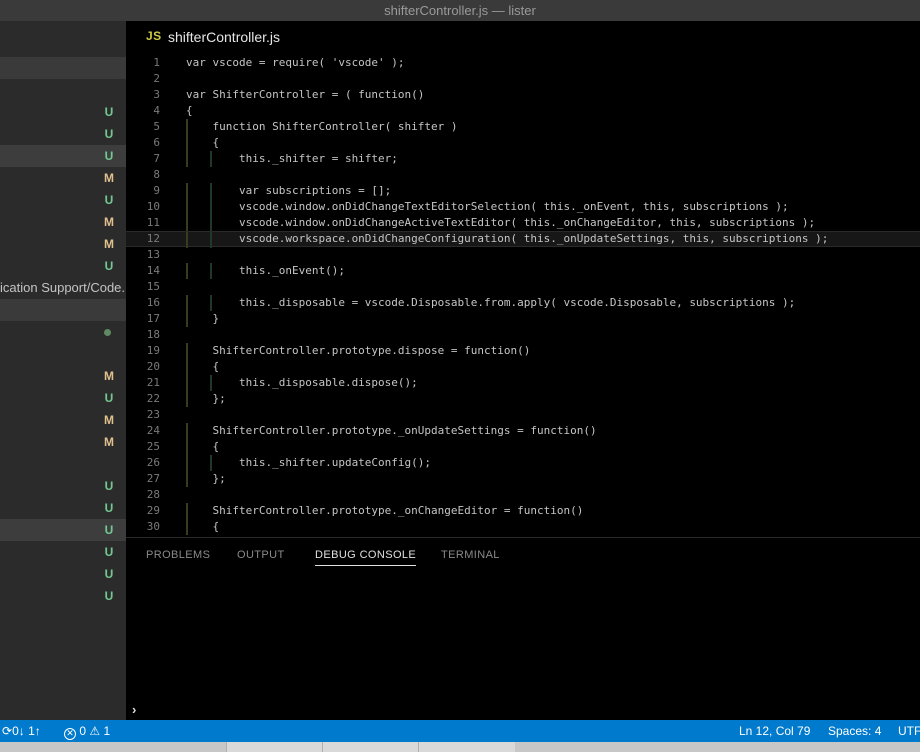 Image resolution: width=920 pixels, height=752 pixels. What do you see at coordinates (523, 271) in the screenshot?
I see `code-line: 14 this._onEvent();` at bounding box center [523, 271].